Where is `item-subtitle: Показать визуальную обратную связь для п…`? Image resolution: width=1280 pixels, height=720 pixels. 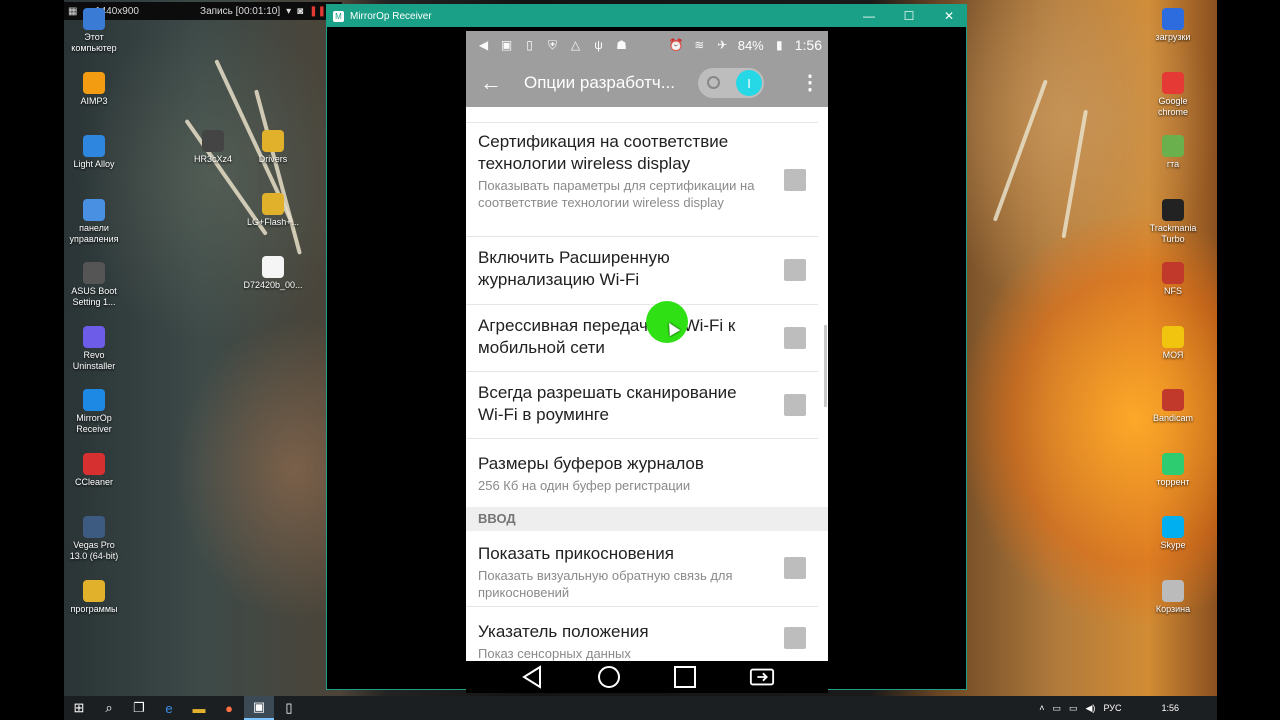 item-subtitle: Показать визуальную обратную связь для п… is located at coordinates (605, 584).